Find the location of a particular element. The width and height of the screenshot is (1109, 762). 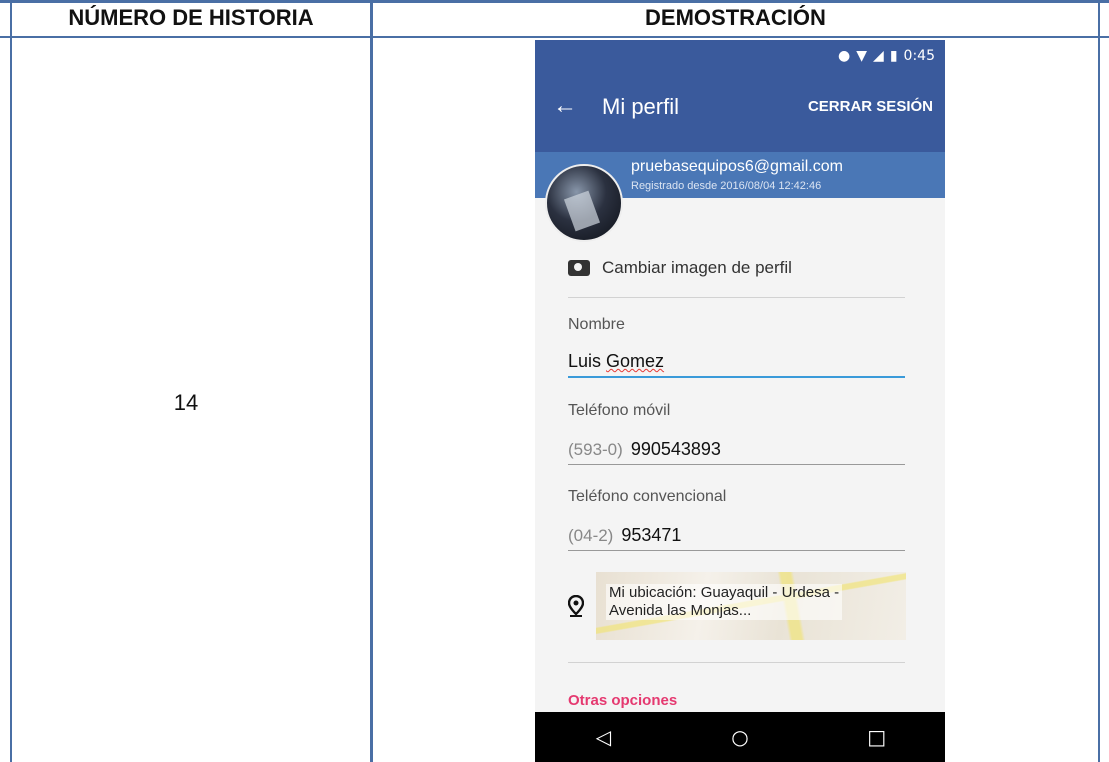

status-icons: ● ▼ ◢ ▮ 0:45 is located at coordinates (886, 56).